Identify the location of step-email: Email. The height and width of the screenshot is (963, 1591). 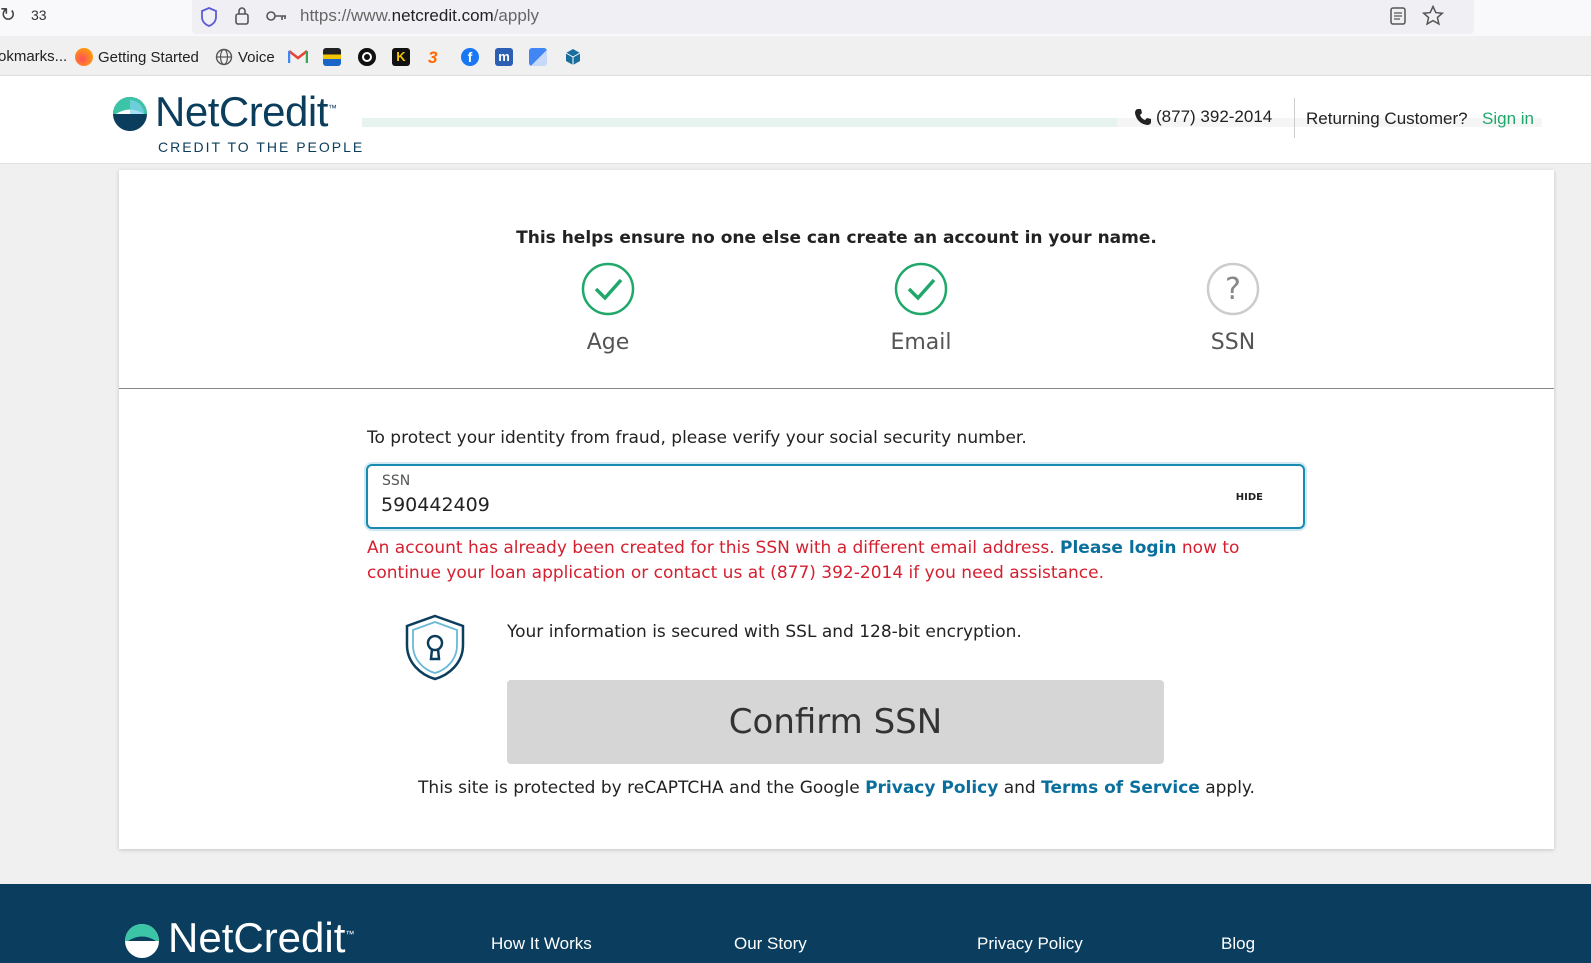
(921, 308).